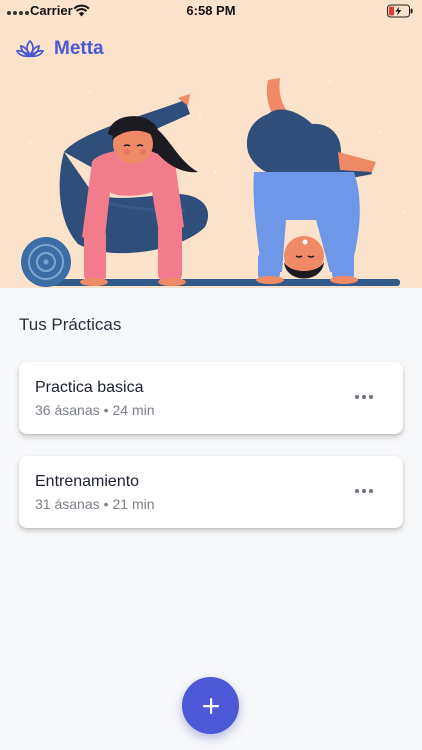 This screenshot has height=750, width=422. What do you see at coordinates (133, 504) in the screenshot?
I see `practice-duration: 21 min` at bounding box center [133, 504].